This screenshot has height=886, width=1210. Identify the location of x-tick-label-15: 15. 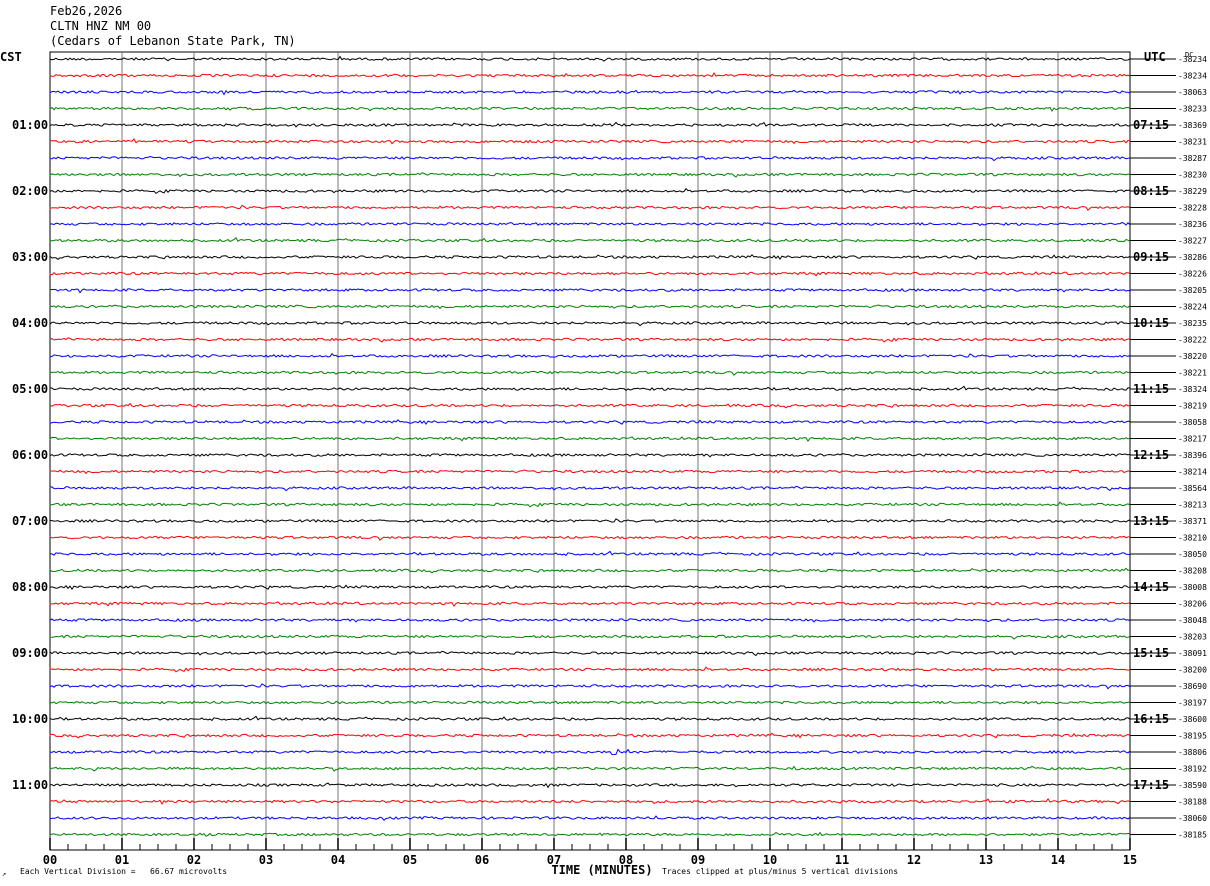
(1130, 860).